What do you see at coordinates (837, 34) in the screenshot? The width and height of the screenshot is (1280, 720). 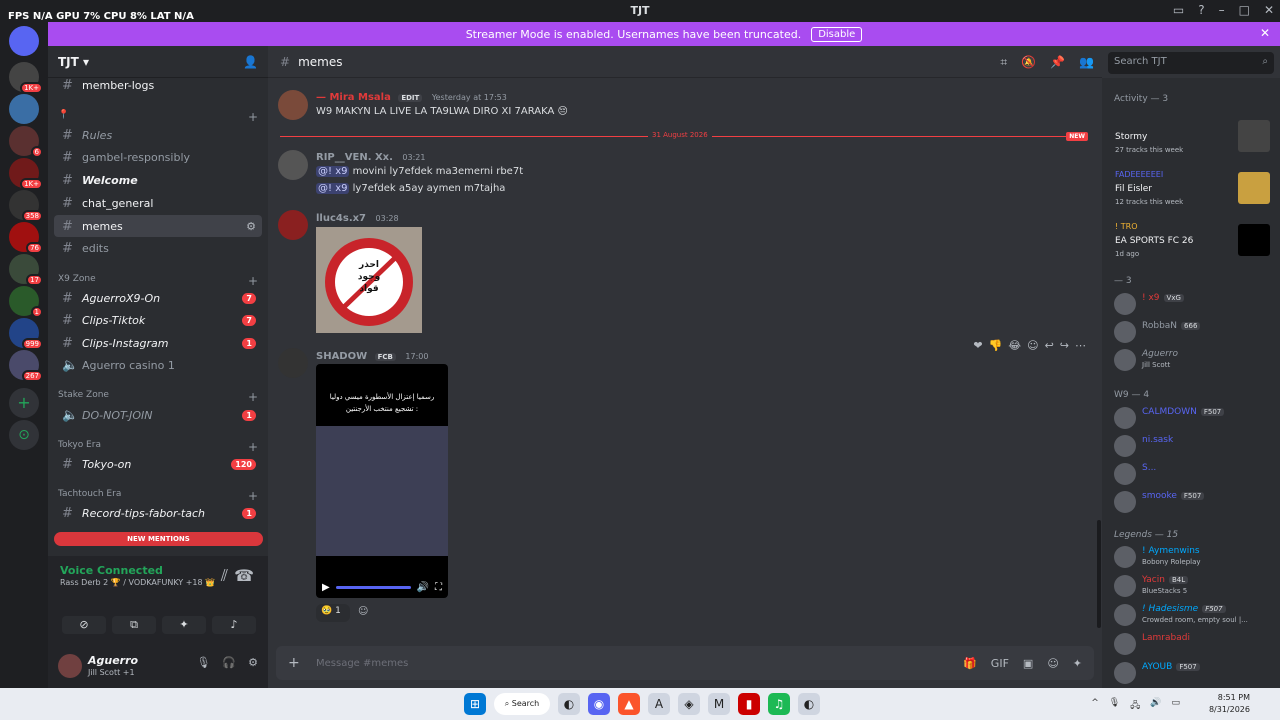 I see `disable-streamer-button: Disable` at bounding box center [837, 34].